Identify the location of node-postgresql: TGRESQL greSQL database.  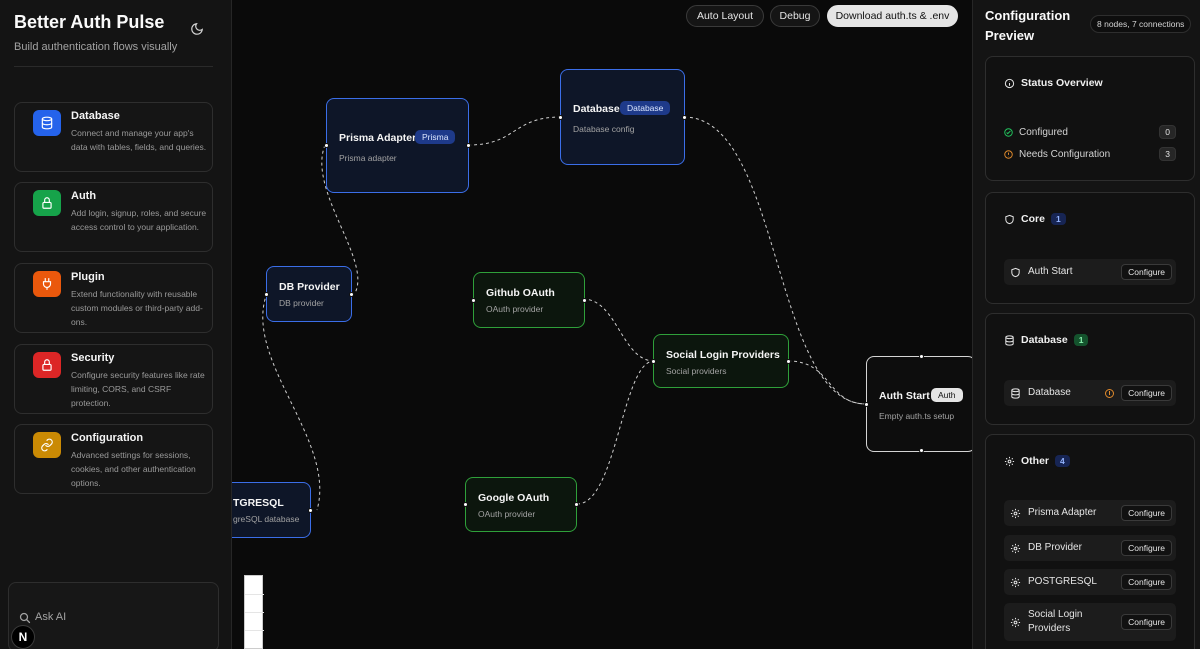
(272, 510).